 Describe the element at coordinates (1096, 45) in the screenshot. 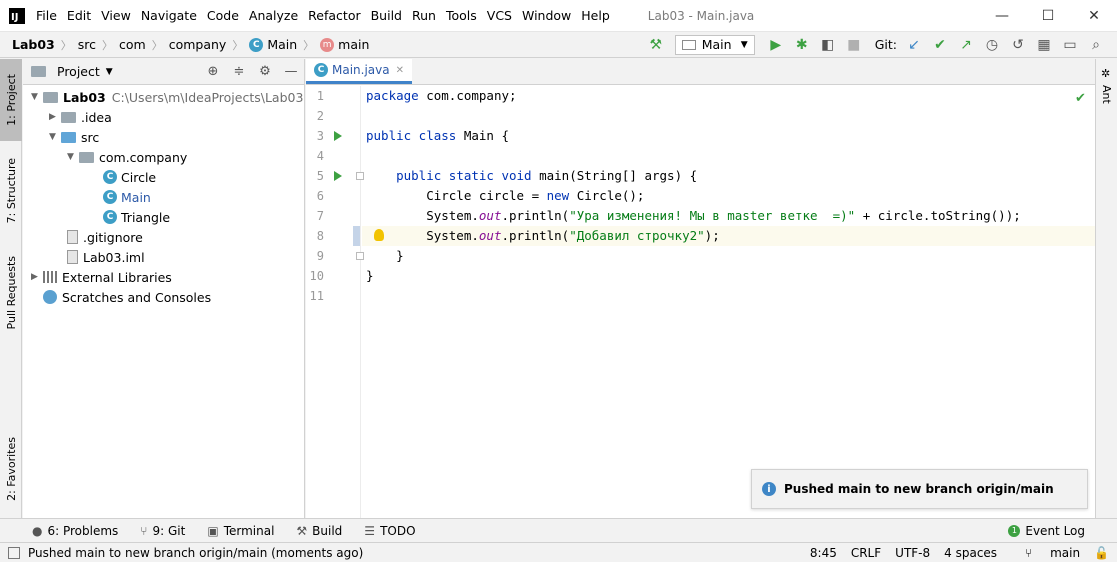

I see `search-icon: ⌕` at that location.